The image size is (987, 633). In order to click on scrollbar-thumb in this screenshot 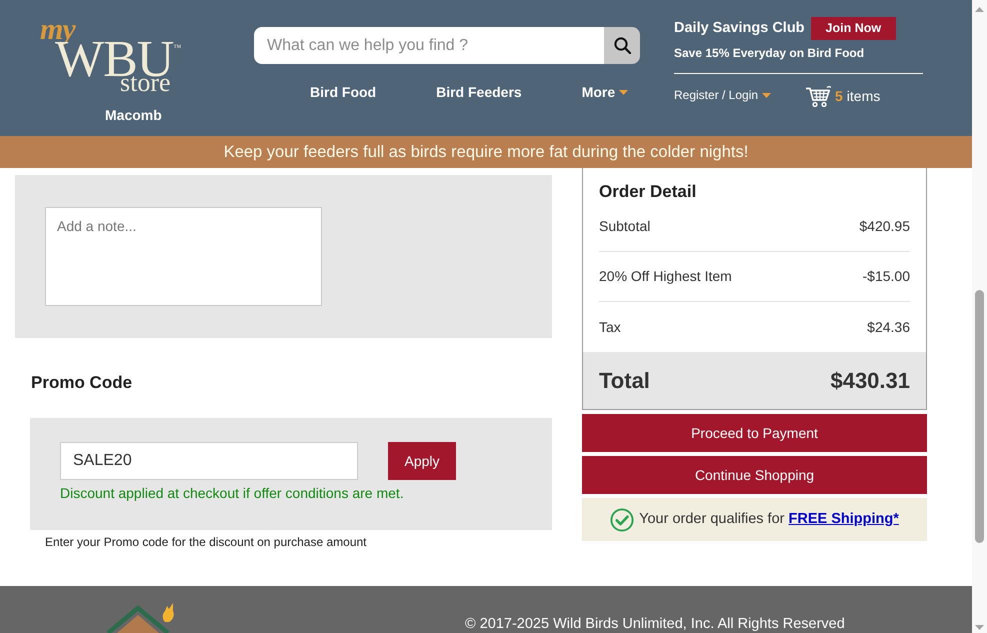, I will do `click(979, 416)`.